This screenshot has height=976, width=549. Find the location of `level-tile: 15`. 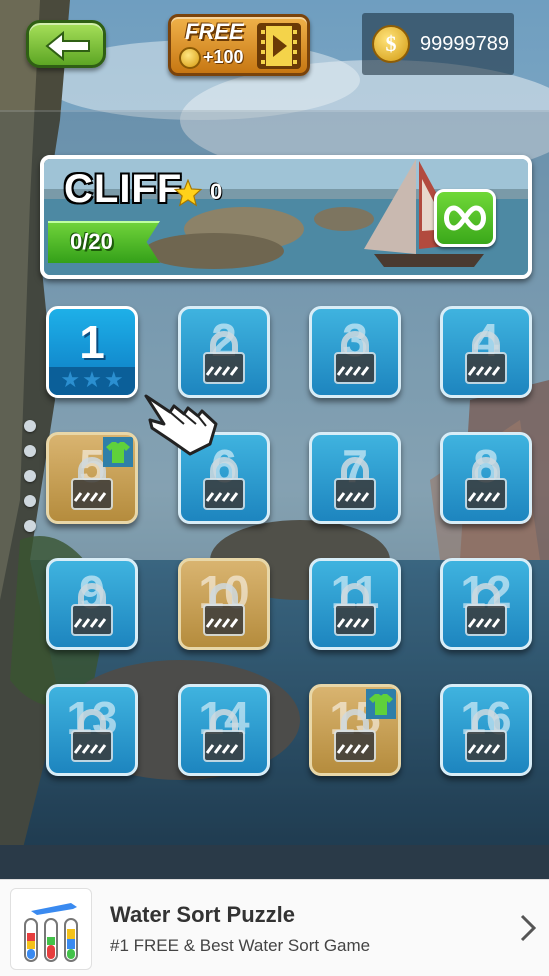

level-tile: 15 is located at coordinates (355, 730).